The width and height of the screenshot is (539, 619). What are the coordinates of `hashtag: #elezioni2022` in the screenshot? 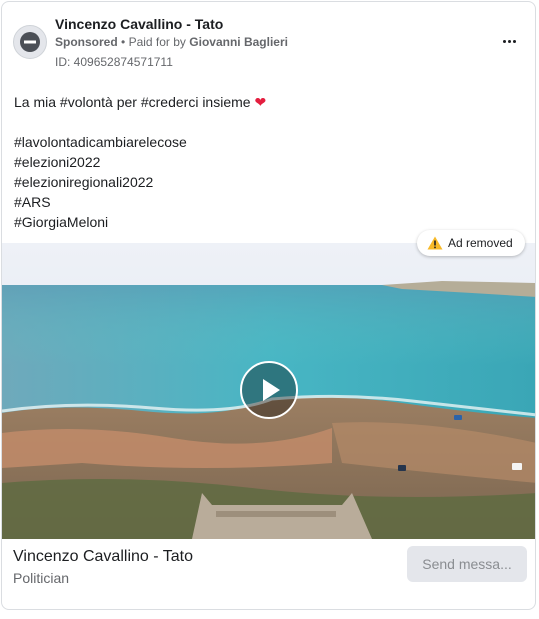 It's located at (269, 162).